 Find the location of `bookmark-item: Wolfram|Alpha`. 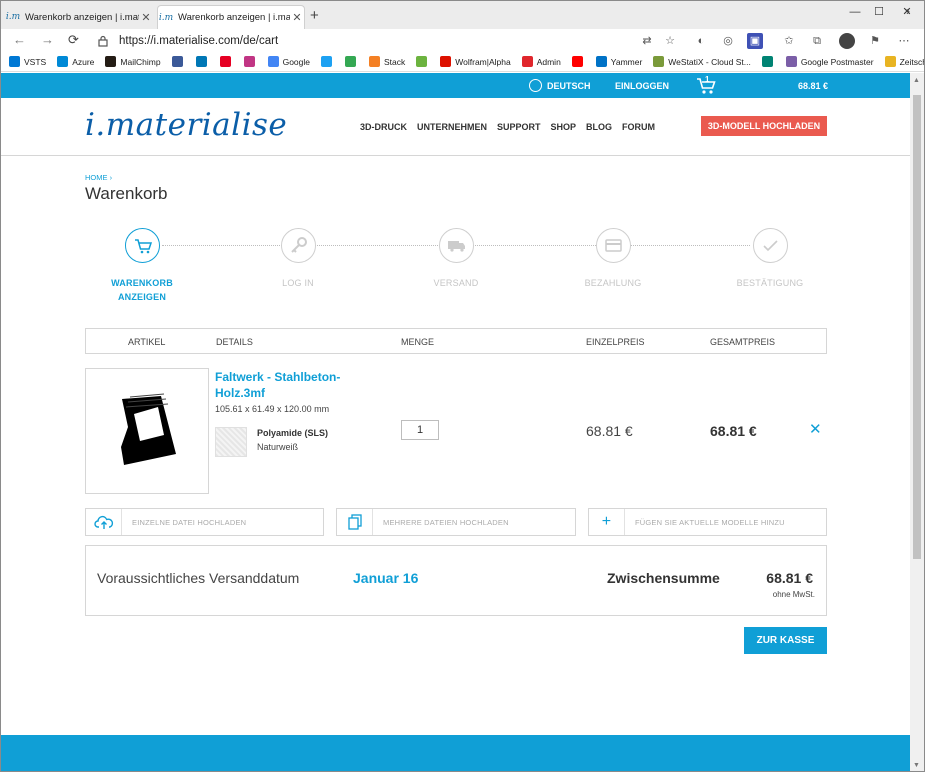

bookmark-item: Wolfram|Alpha is located at coordinates (475, 61).